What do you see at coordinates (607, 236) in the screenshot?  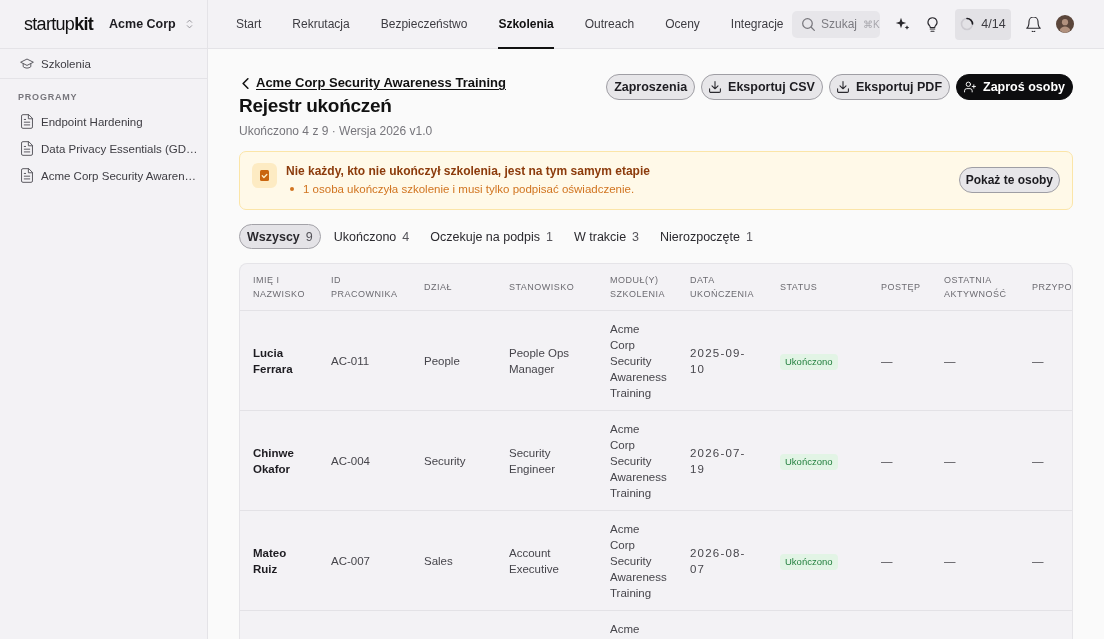 I see `filter-tab: W trakcie 3` at bounding box center [607, 236].